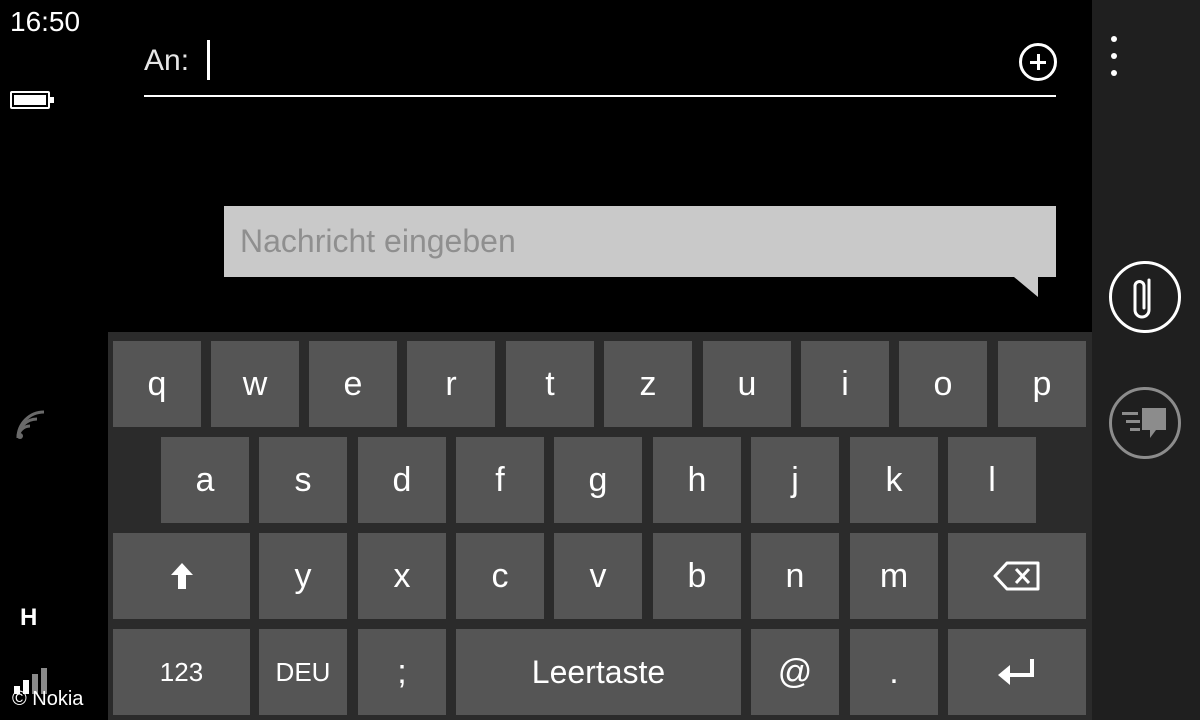  Describe the element at coordinates (45, 21) in the screenshot. I see `status-time: 16:50` at that location.